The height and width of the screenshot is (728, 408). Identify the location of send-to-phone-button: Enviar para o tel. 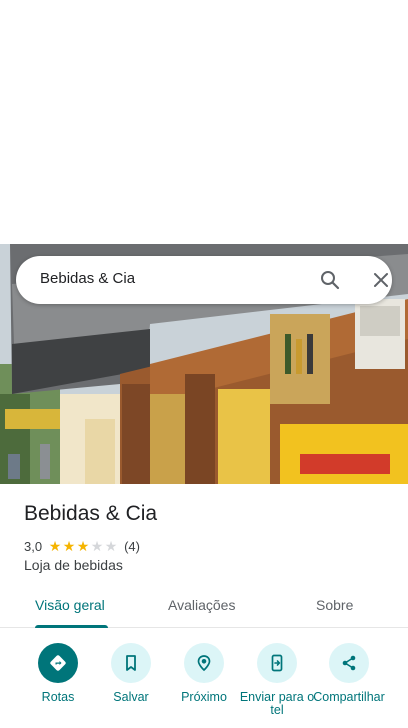
(277, 680).